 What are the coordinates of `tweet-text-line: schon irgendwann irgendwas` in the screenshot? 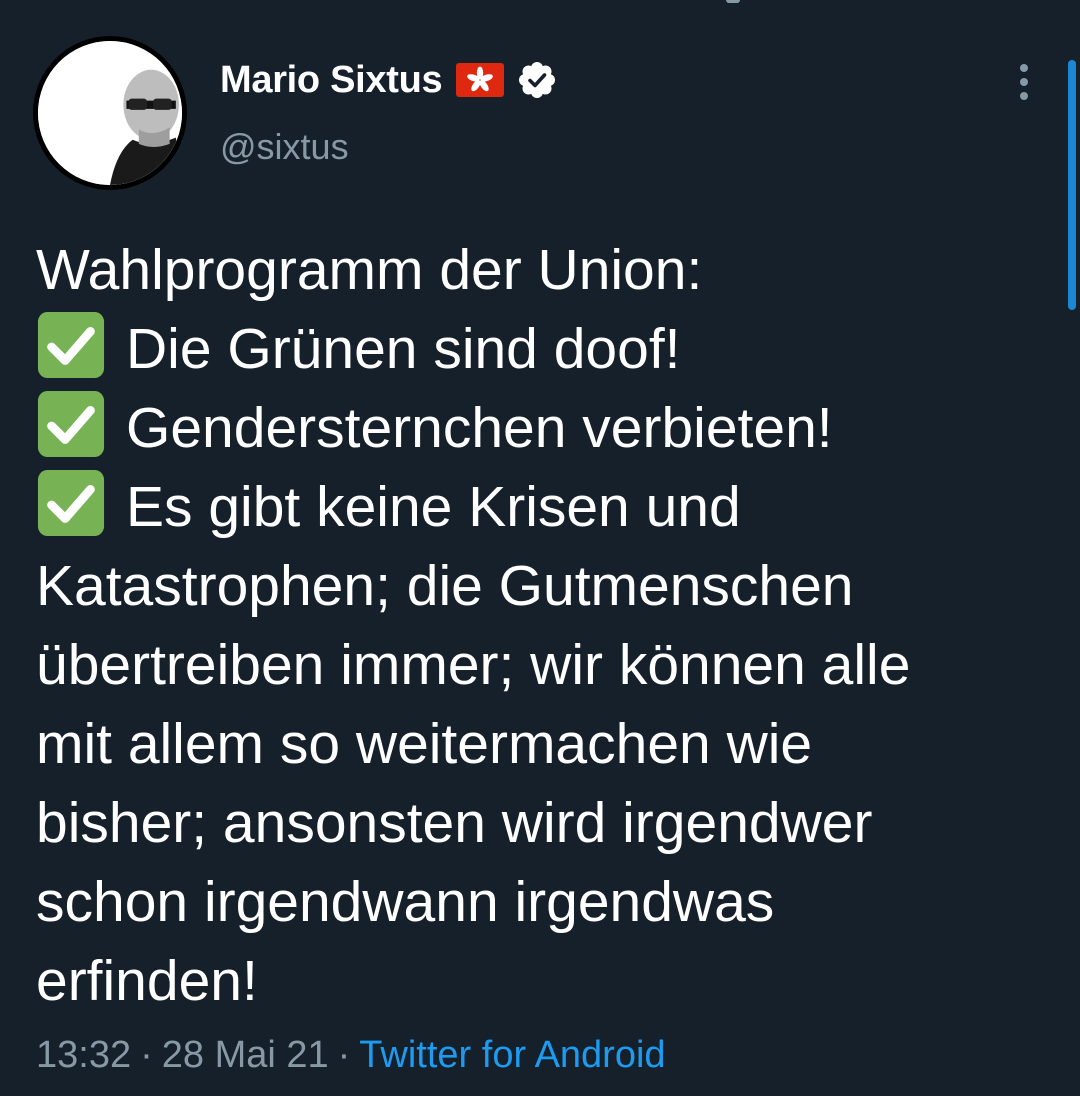 It's located at (531, 902).